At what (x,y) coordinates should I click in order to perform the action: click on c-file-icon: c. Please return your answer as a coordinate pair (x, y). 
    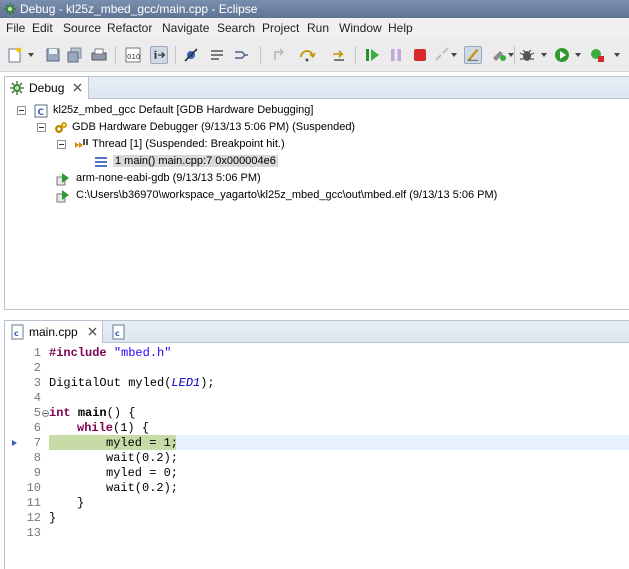
    Looking at the image, I should click on (119, 332).